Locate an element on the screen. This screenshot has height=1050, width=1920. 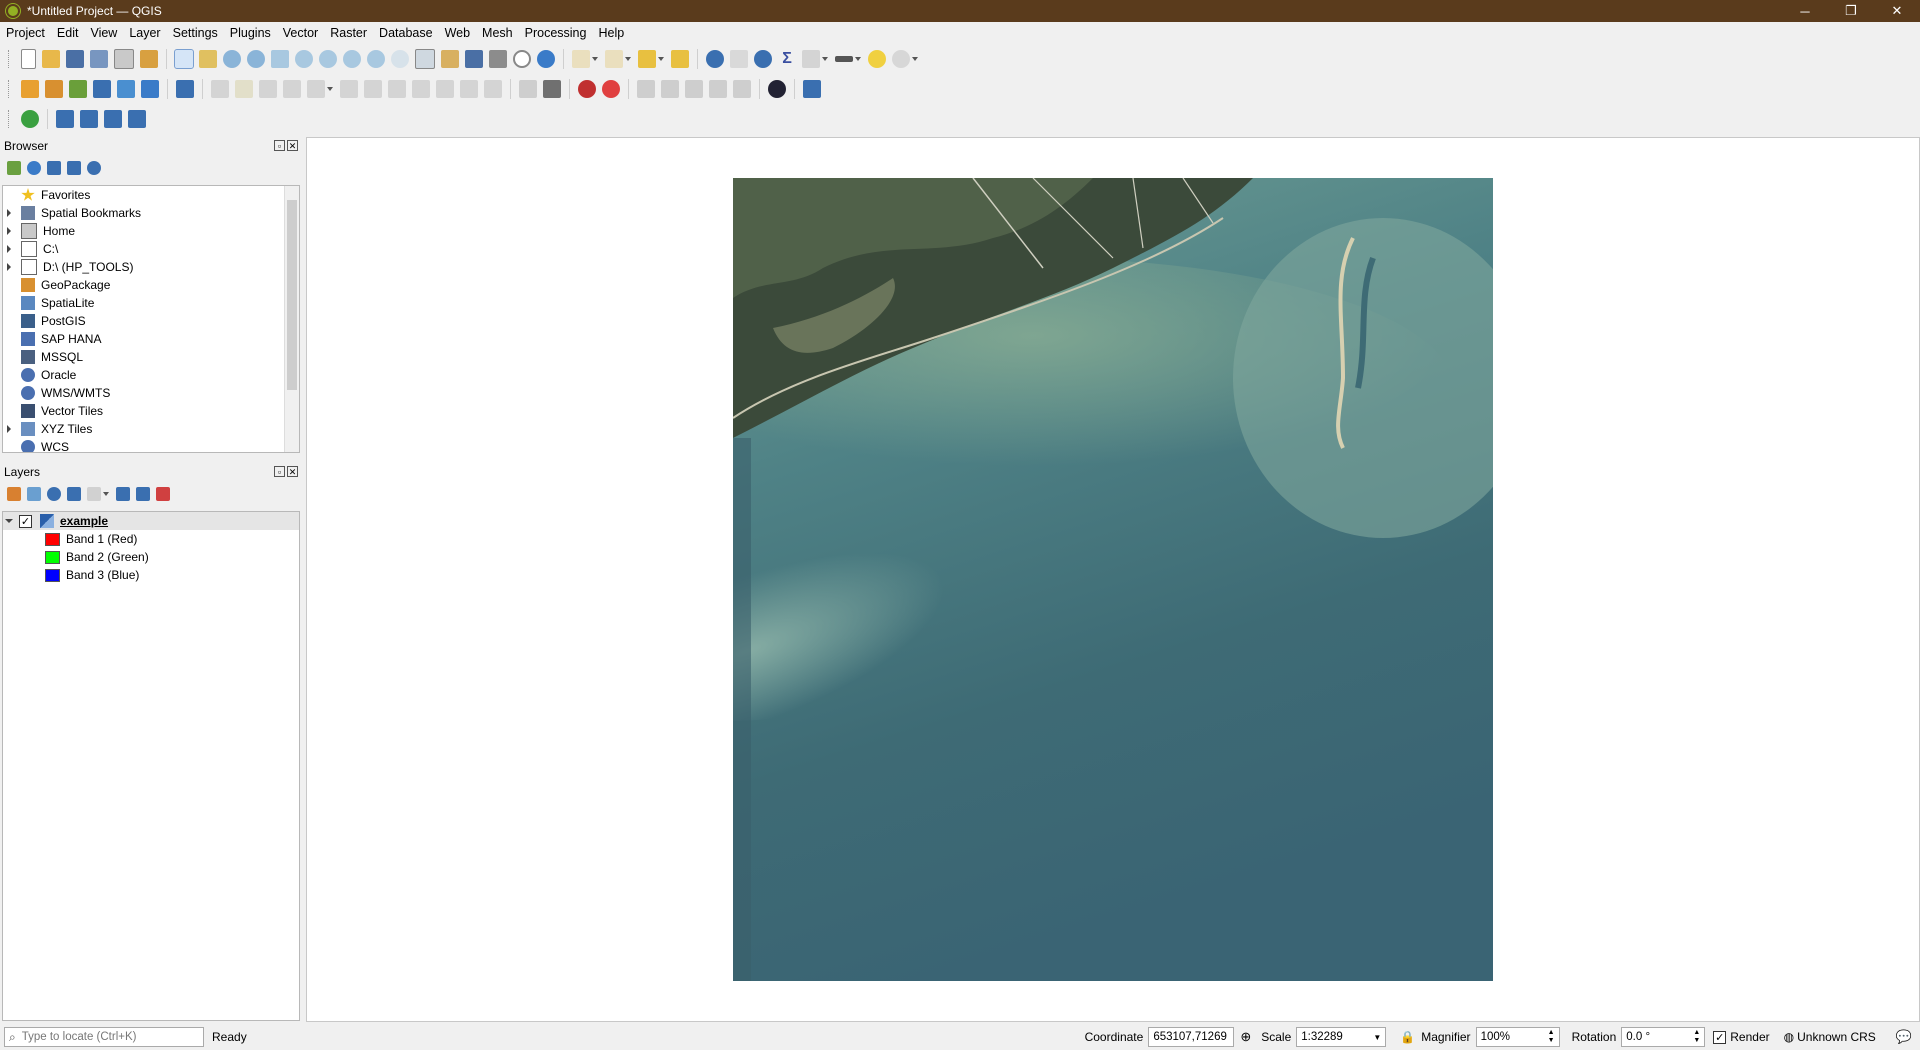
data-source-manager-icon is located at coordinates (30, 89).